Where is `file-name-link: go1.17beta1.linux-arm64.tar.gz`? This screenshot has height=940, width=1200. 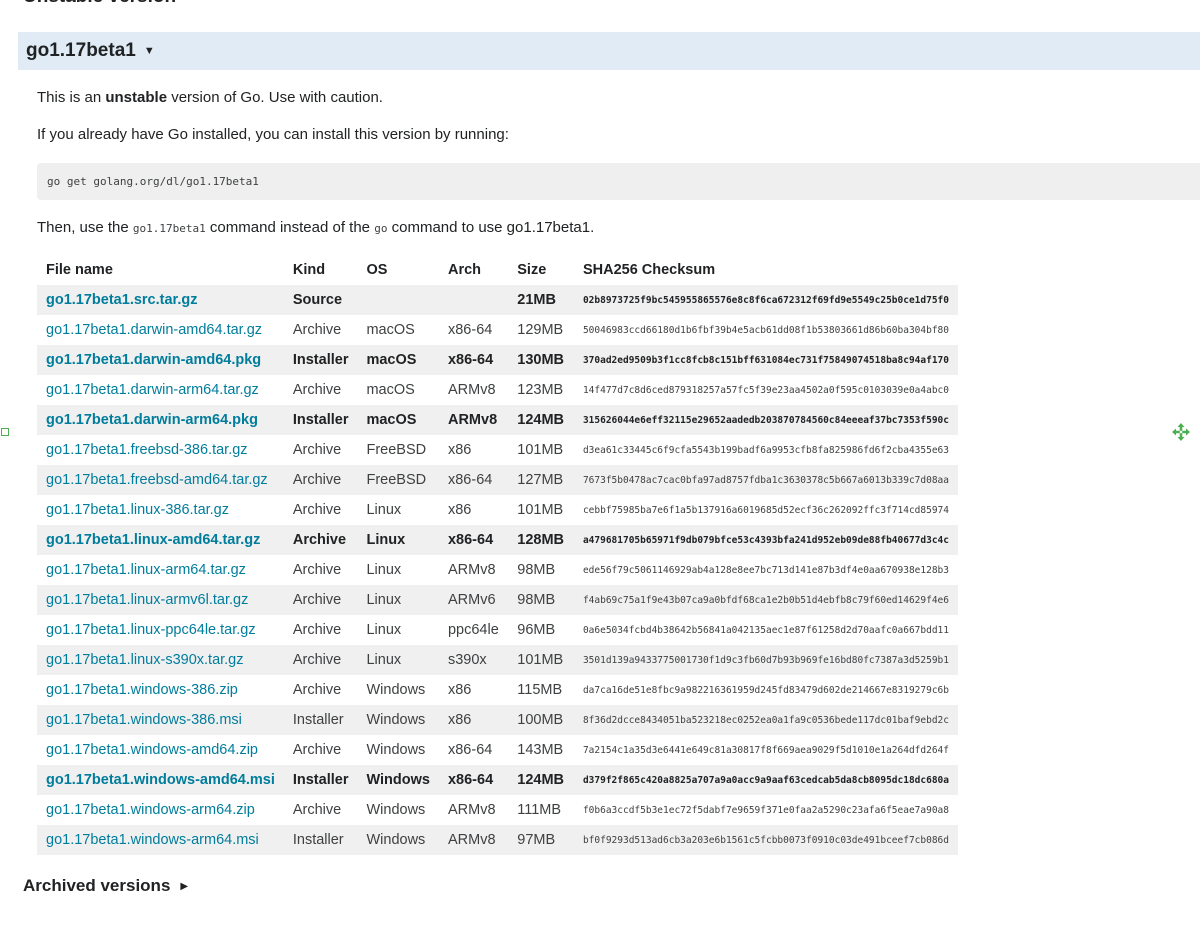 file-name-link: go1.17beta1.linux-arm64.tar.gz is located at coordinates (160, 570).